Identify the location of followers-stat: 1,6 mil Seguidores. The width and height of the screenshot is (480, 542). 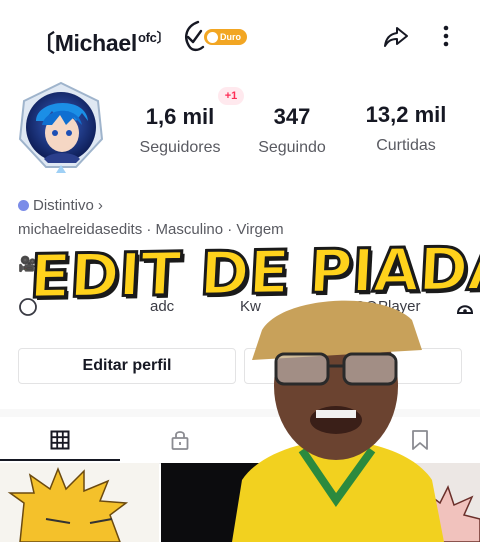
(180, 130).